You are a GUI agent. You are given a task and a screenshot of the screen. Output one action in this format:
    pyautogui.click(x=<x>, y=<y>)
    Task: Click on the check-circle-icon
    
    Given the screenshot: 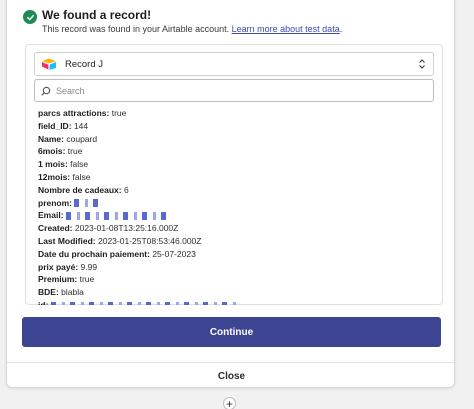 What is the action you would take?
    pyautogui.click(x=30, y=17)
    